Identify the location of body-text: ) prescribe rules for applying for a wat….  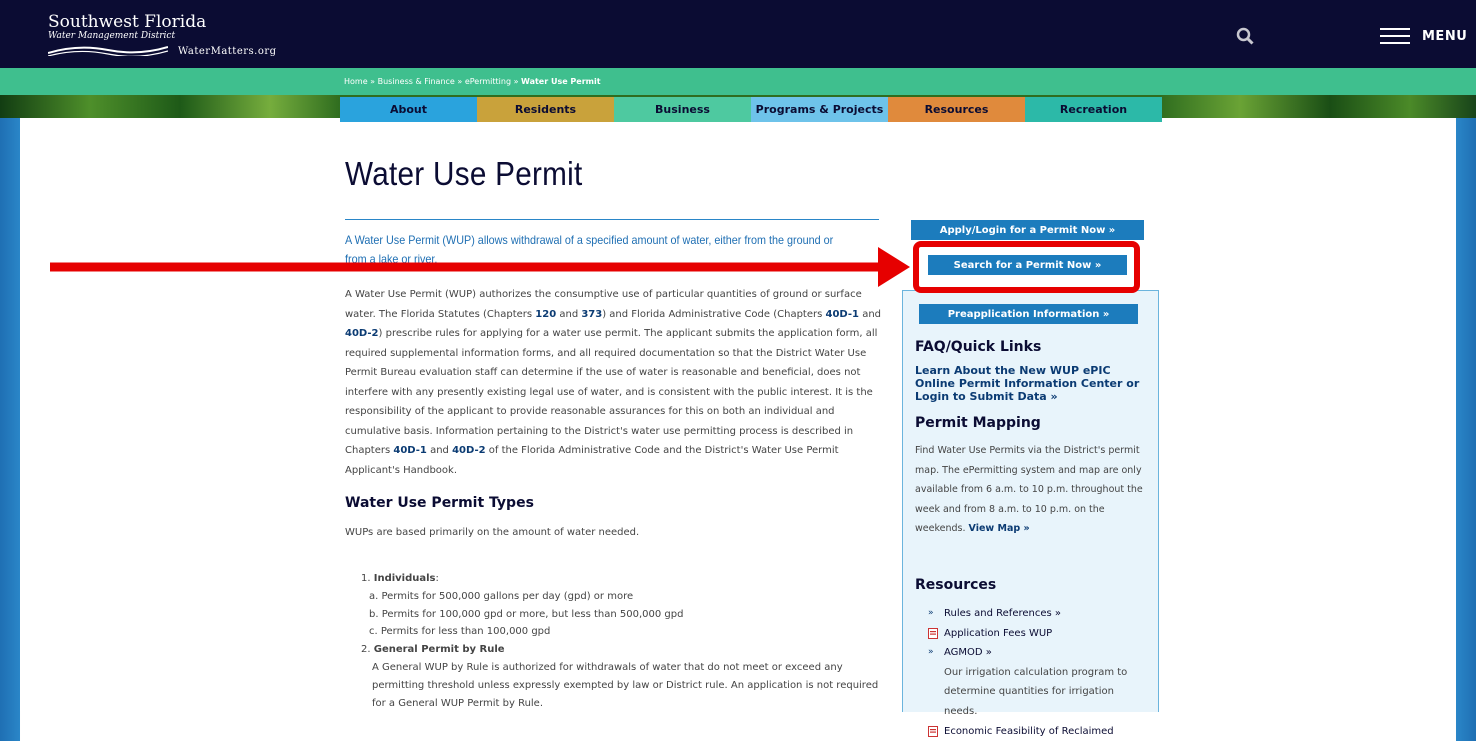
(611, 392).